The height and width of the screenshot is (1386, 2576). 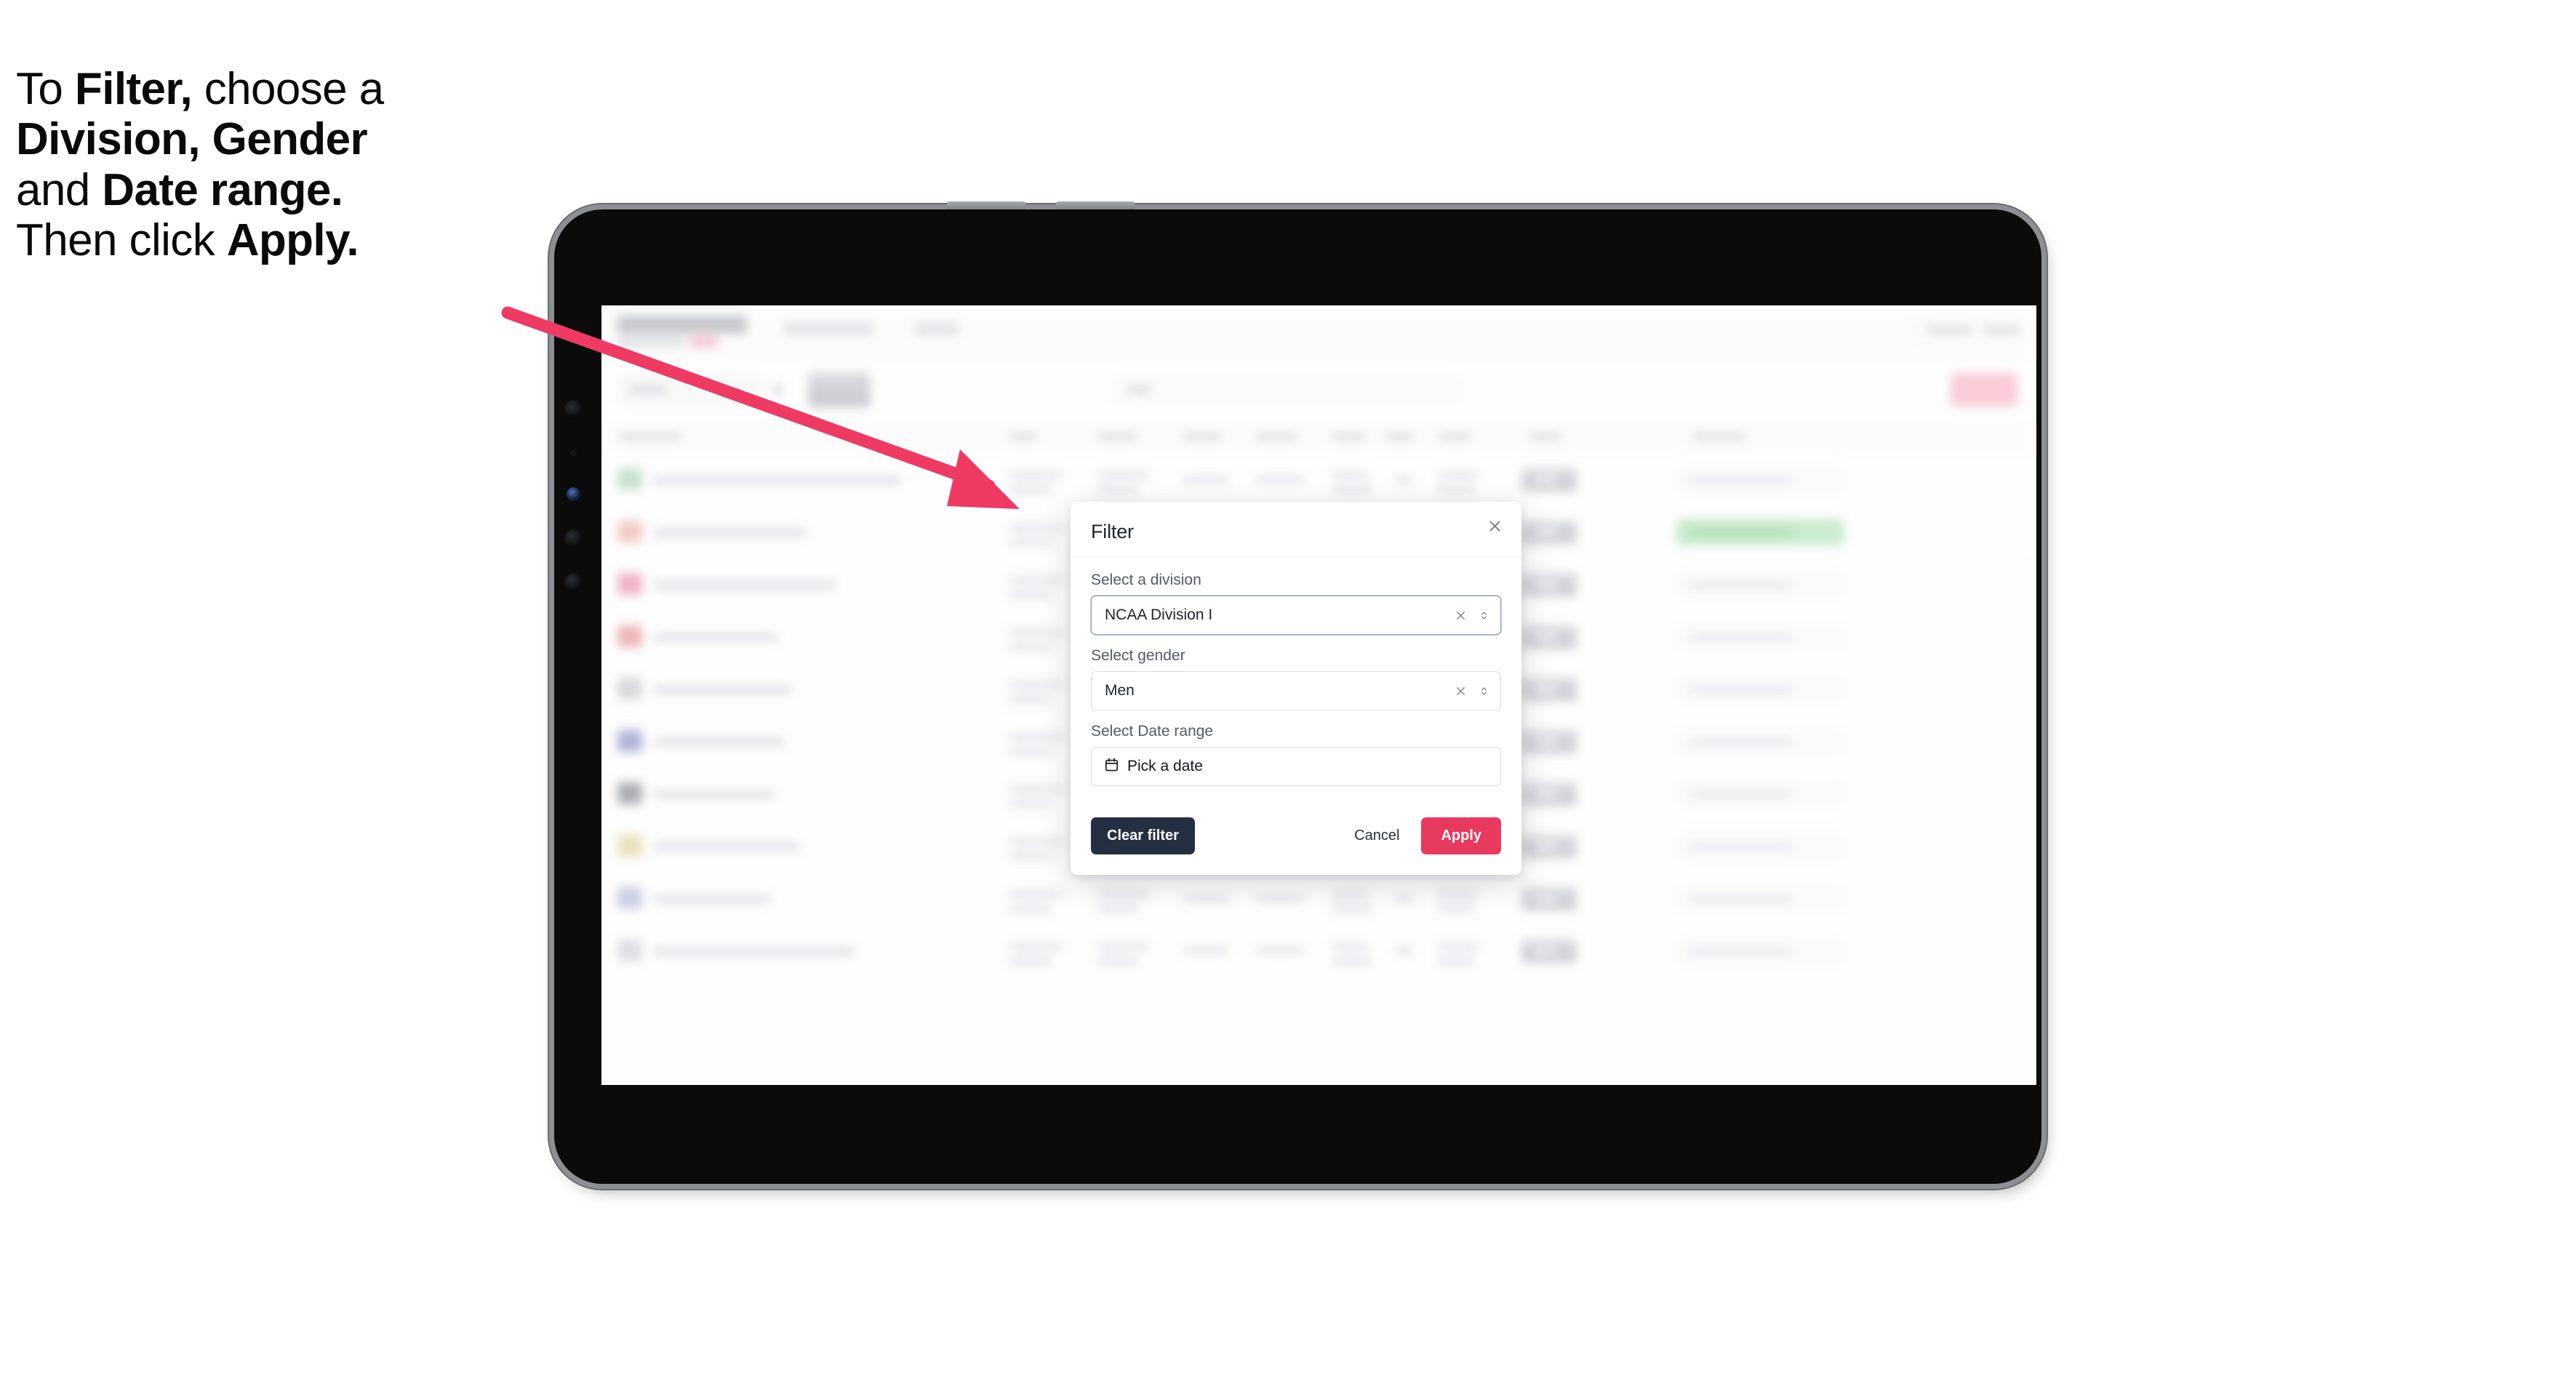 I want to click on gender-select: Men, so click(x=1296, y=691).